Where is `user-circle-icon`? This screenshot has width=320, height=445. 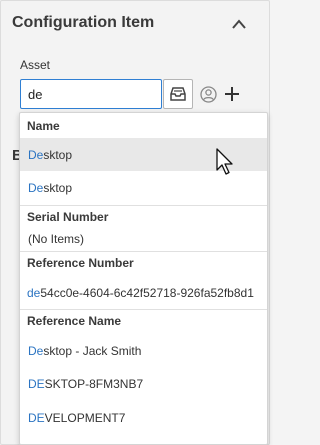
user-circle-icon is located at coordinates (208, 94).